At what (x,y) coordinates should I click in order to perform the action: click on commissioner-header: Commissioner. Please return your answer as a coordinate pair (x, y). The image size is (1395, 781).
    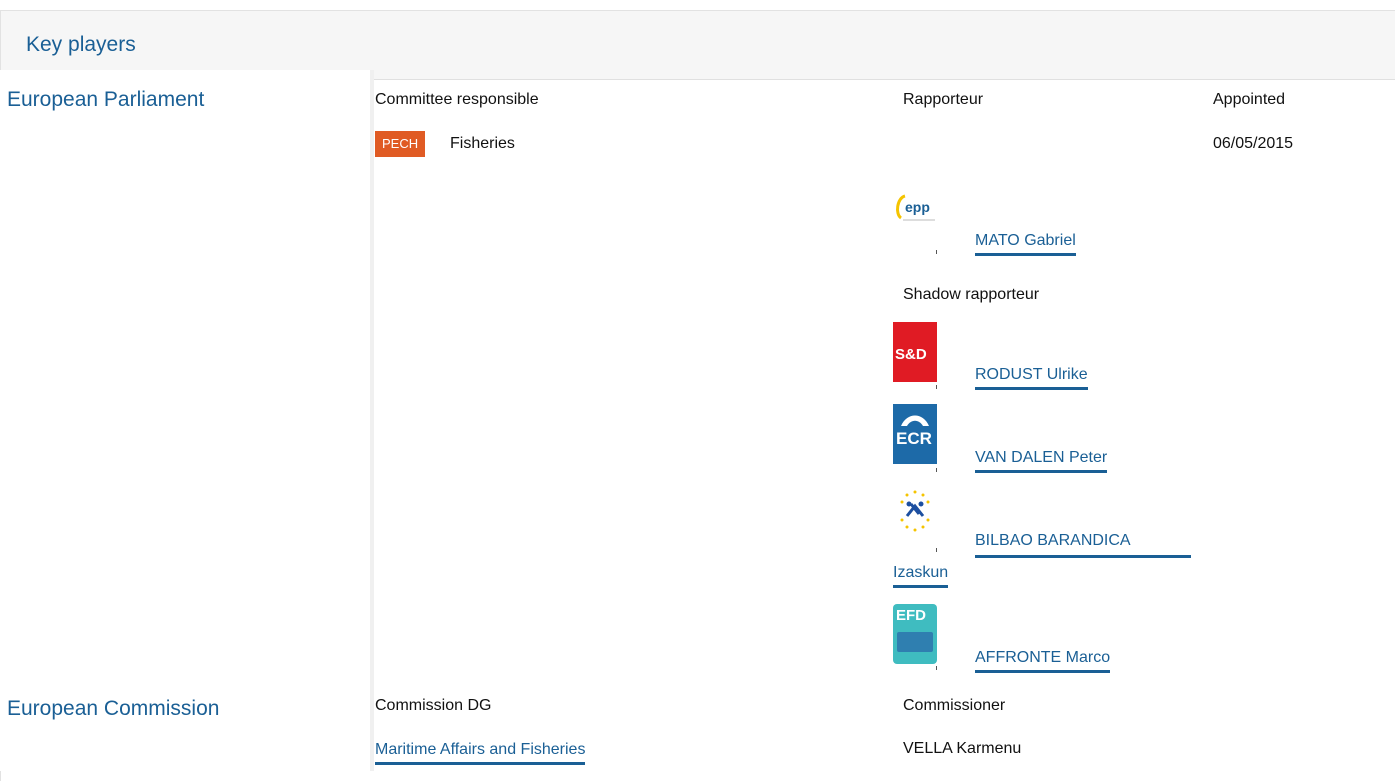
    Looking at the image, I should click on (954, 705).